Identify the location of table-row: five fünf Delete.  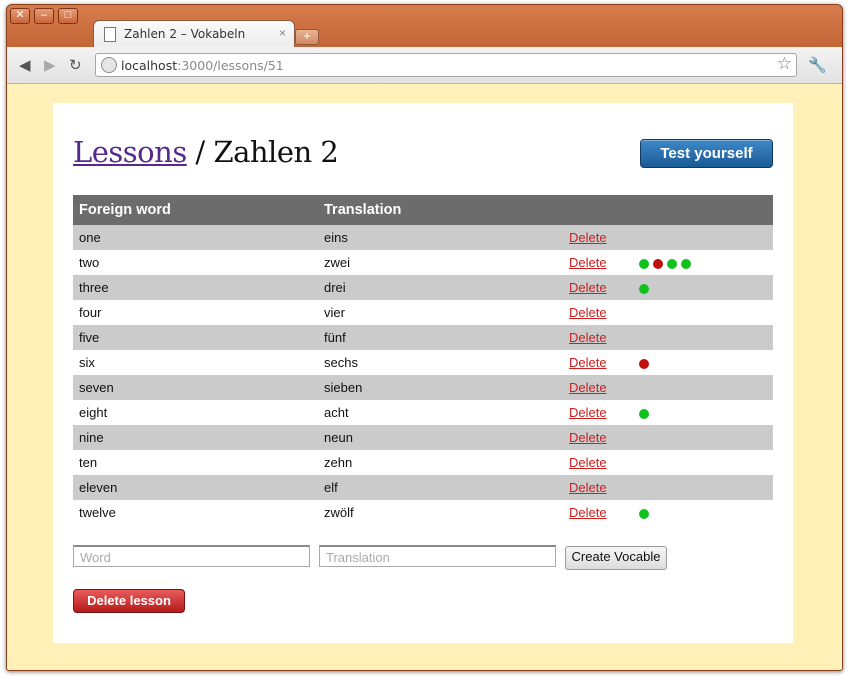
(423, 337).